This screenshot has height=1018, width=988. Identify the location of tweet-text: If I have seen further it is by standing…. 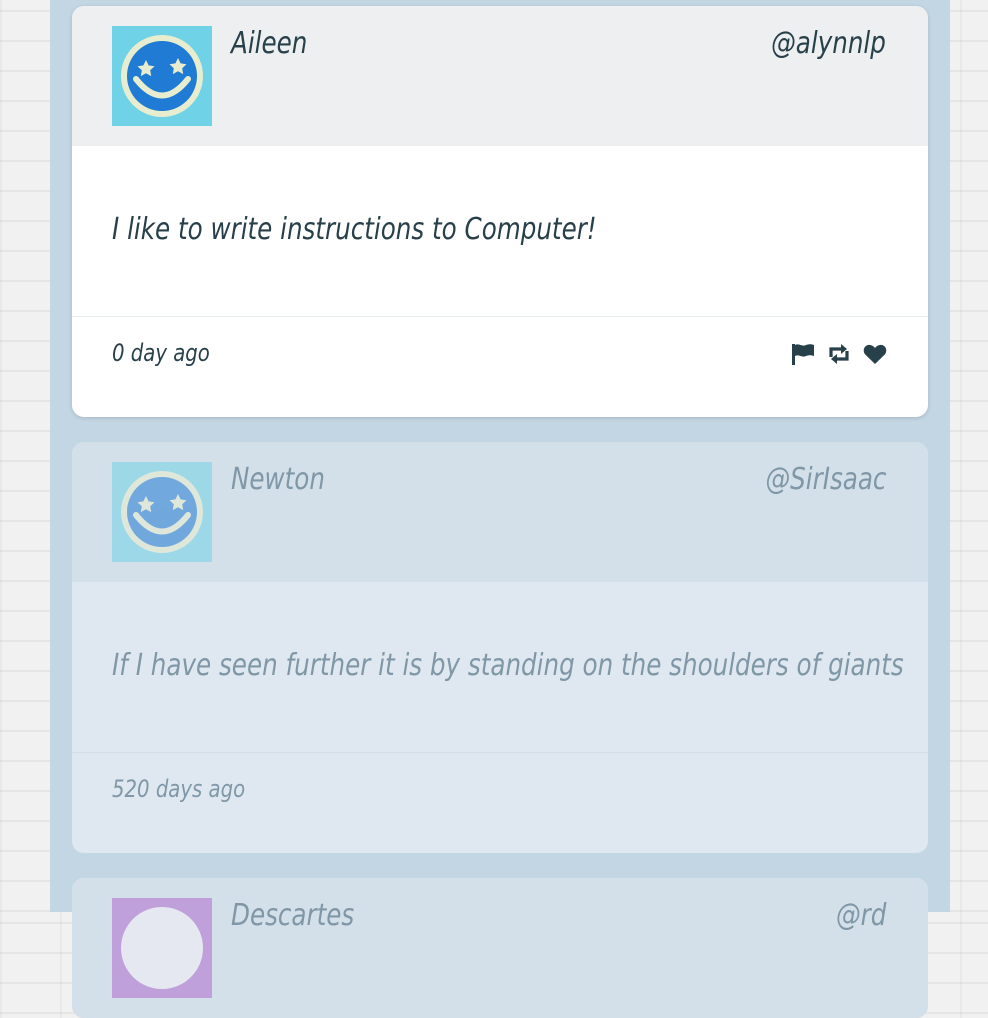
(508, 665).